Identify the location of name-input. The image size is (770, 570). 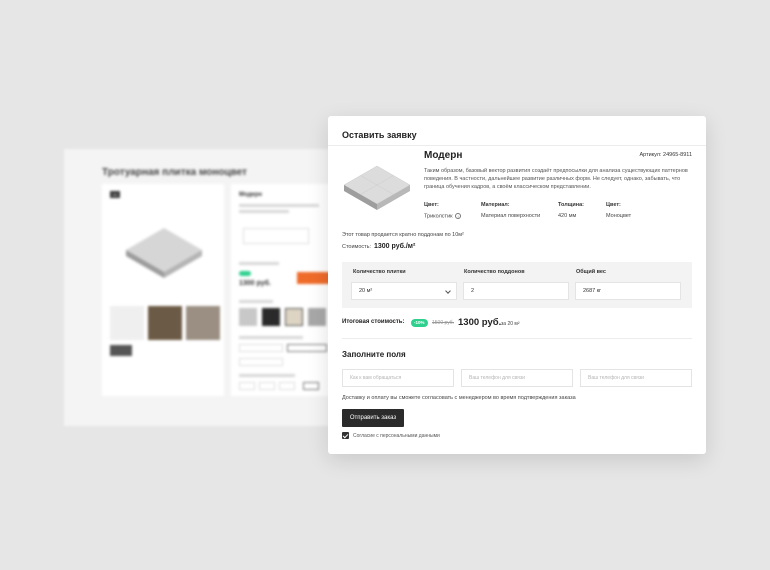
(398, 378).